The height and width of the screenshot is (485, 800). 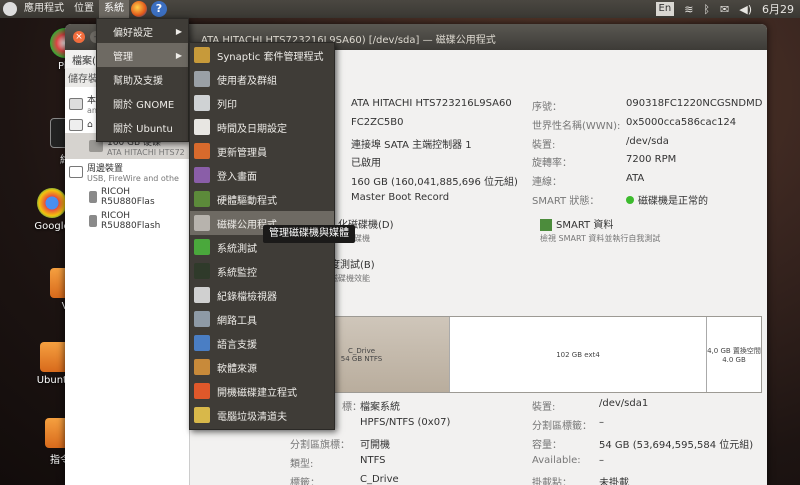 What do you see at coordinates (237, 273) in the screenshot?
I see `menu-item-label: 系統監控` at bounding box center [237, 273].